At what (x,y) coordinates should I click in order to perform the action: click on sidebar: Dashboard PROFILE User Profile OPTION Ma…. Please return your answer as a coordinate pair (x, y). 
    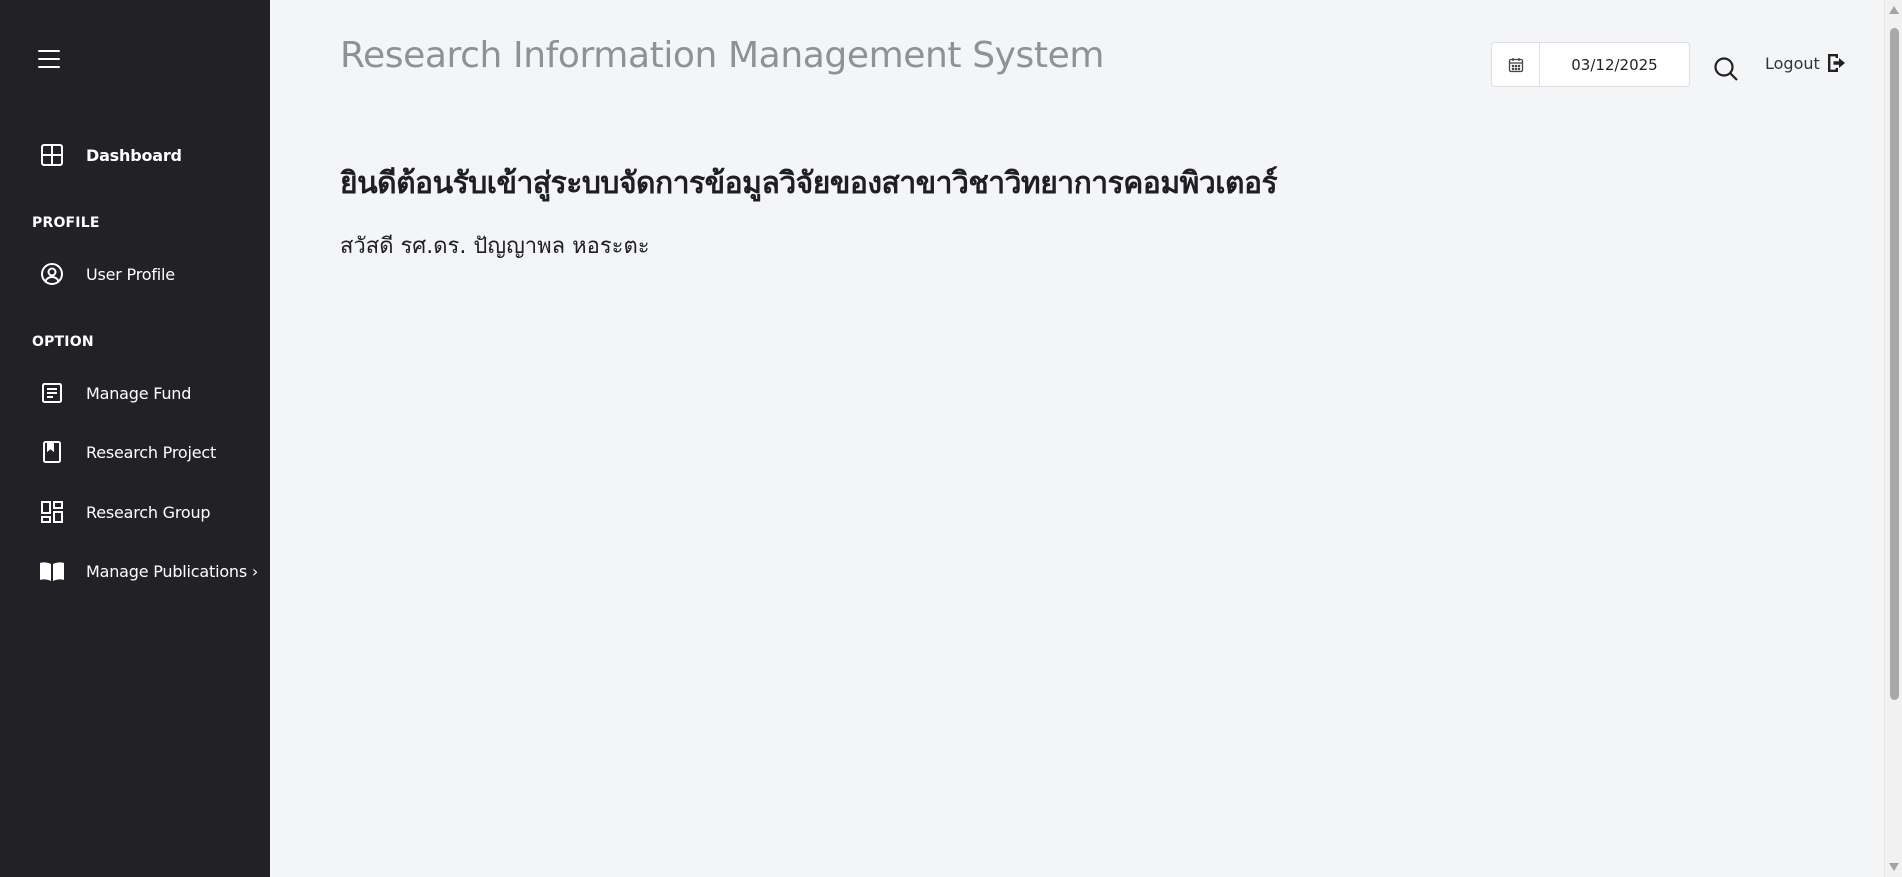
    Looking at the image, I should click on (135, 438).